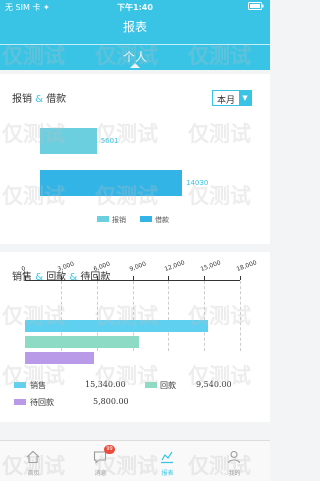 Image resolution: width=320 pixels, height=481 pixels. Describe the element at coordinates (60, 358) in the screenshot. I see `bar-pending` at that location.